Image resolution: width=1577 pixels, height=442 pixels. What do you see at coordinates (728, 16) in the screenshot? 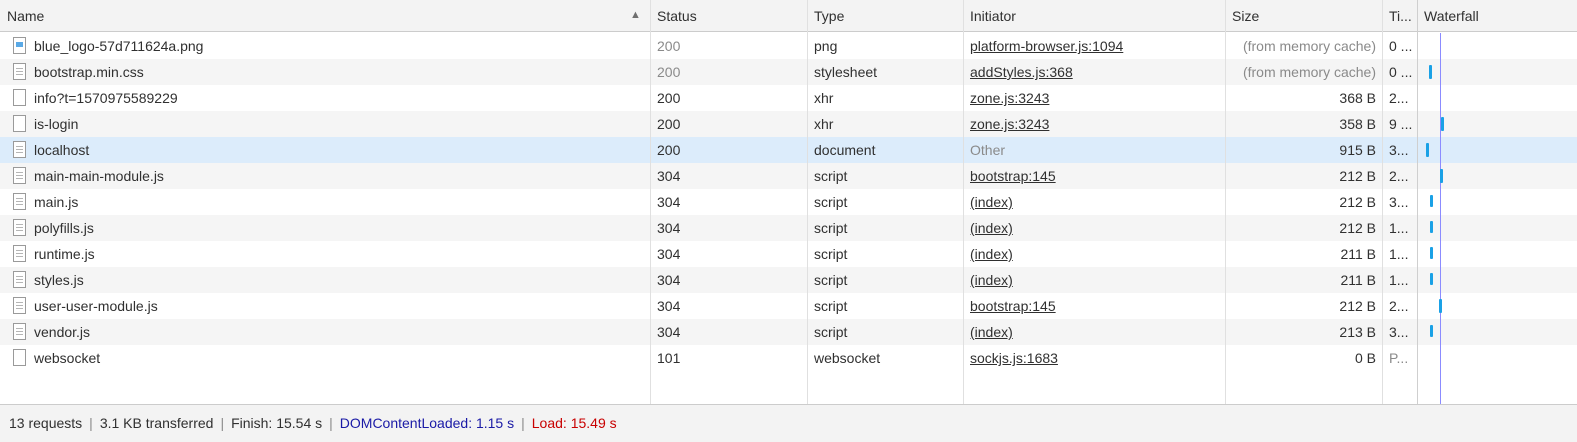
I see `column-header-status: Status` at bounding box center [728, 16].